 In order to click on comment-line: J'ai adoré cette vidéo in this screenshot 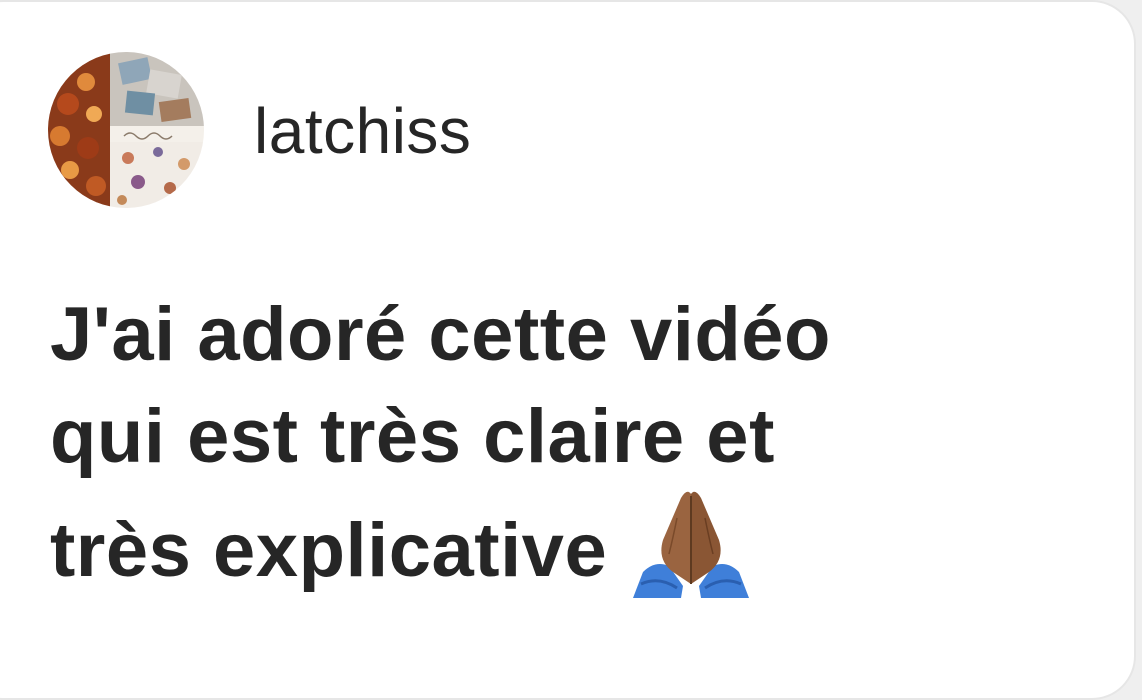, I will do `click(440, 334)`.